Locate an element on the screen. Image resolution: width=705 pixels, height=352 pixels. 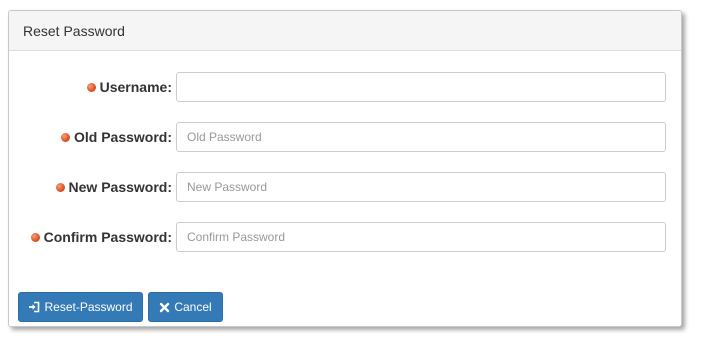
panel-title: Reset Password is located at coordinates (345, 31).